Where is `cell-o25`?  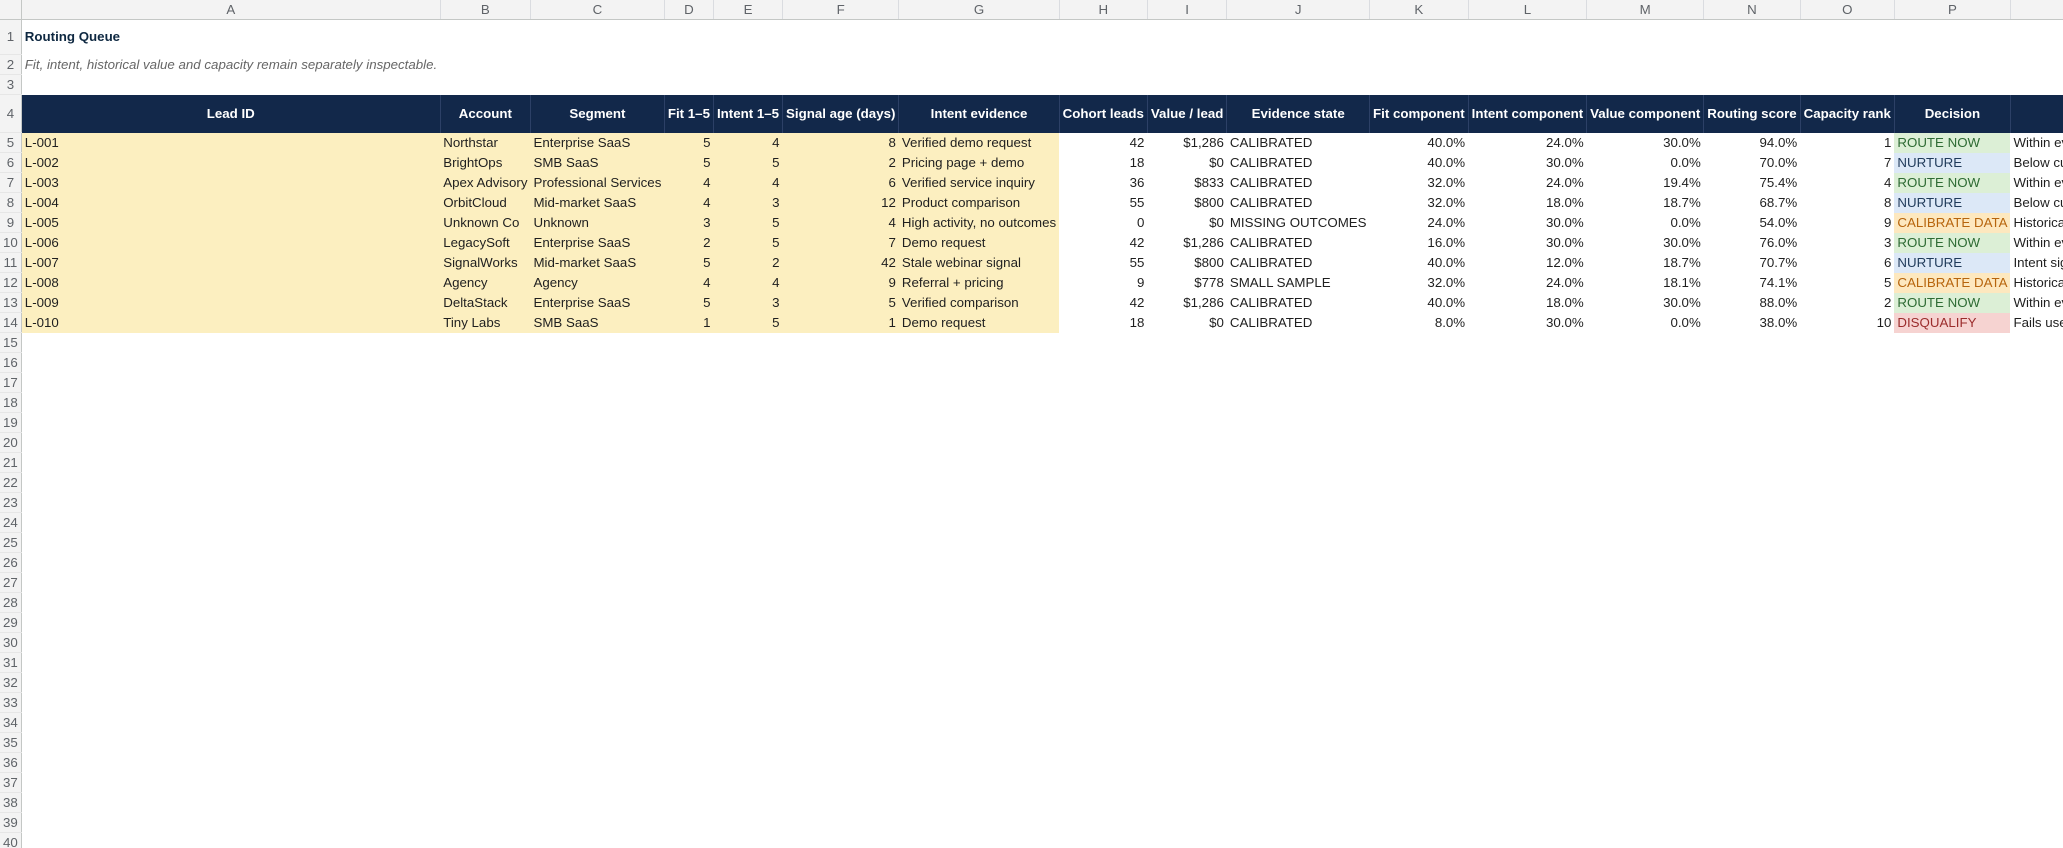 cell-o25 is located at coordinates (1847, 543).